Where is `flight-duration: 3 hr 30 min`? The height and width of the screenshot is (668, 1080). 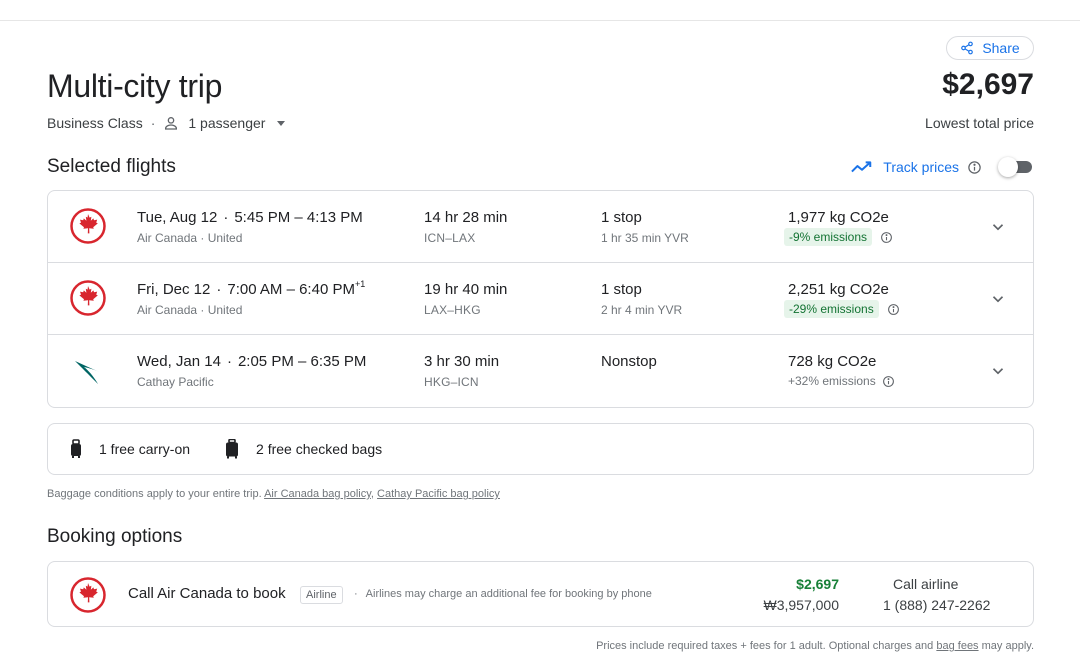 flight-duration: 3 hr 30 min is located at coordinates (462, 361).